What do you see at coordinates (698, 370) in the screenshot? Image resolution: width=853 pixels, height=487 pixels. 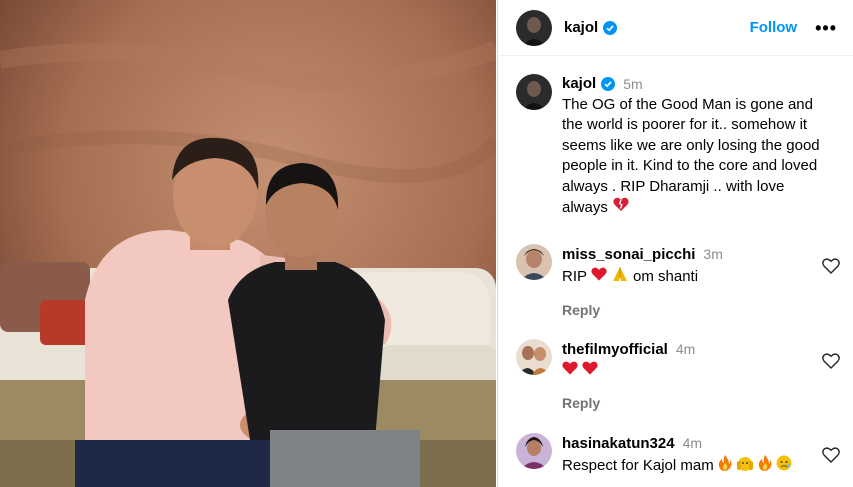 I see `comment-text` at bounding box center [698, 370].